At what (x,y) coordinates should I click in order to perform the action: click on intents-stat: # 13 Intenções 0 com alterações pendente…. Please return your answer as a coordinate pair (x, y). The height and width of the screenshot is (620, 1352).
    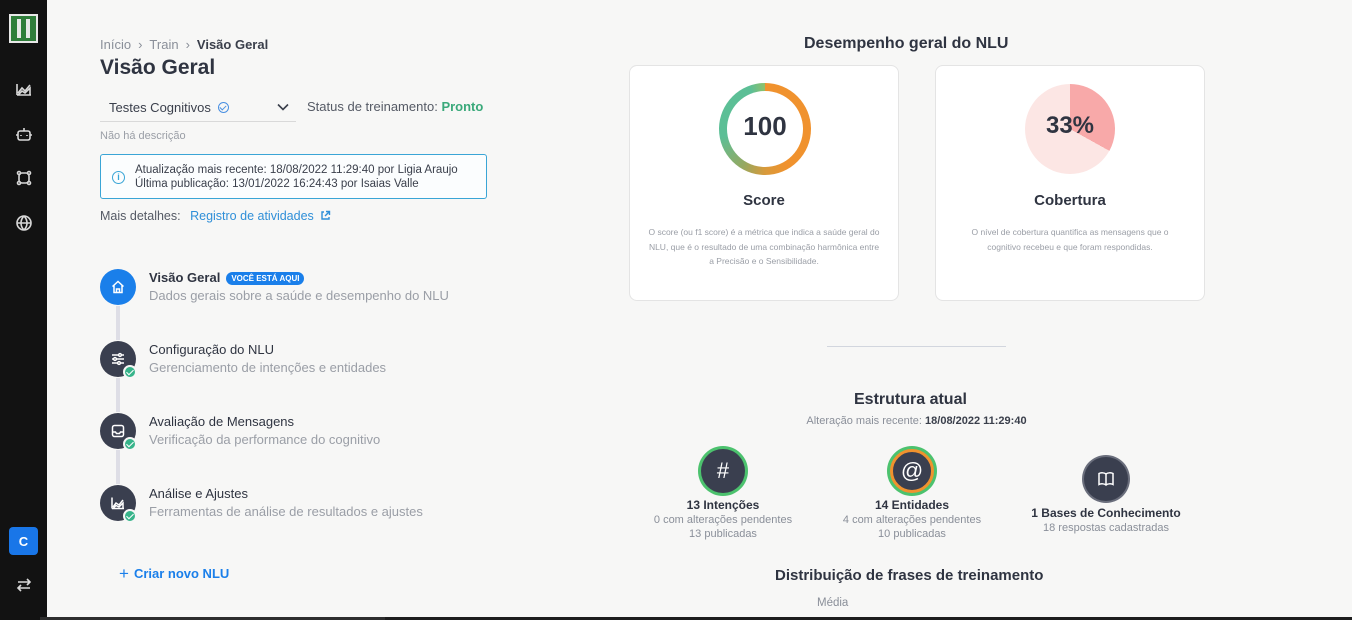
    Looking at the image, I should click on (723, 494).